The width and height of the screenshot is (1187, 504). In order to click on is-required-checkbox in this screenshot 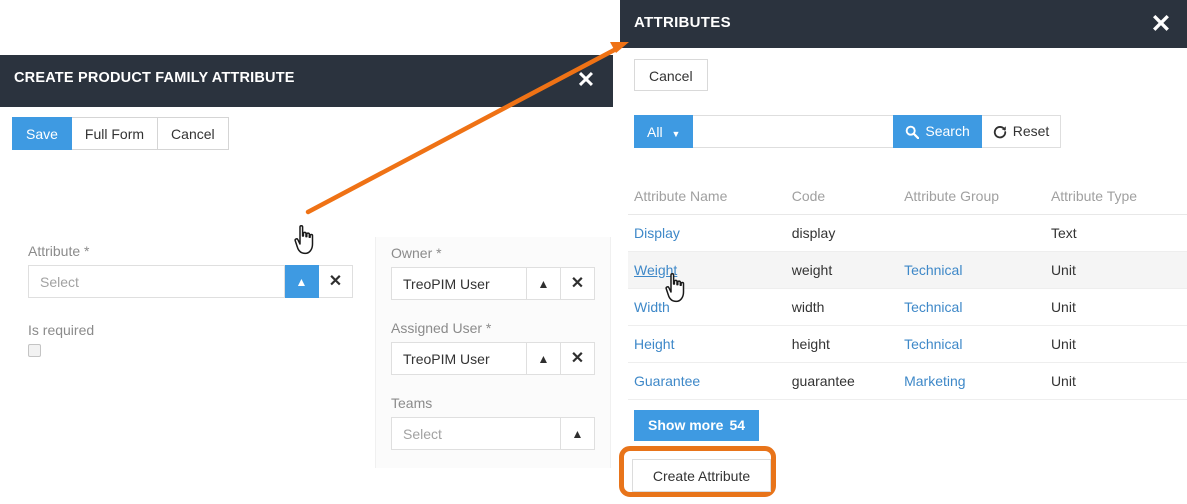, I will do `click(34, 350)`.